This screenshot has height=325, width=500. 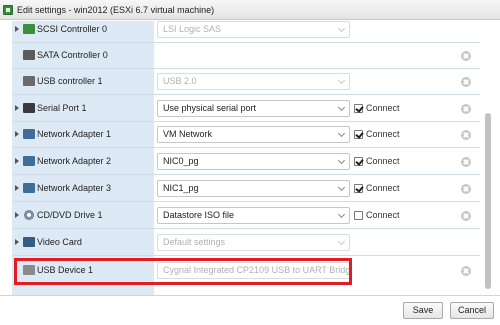 I want to click on device-label: Network Adapter 2, so click(x=74, y=161).